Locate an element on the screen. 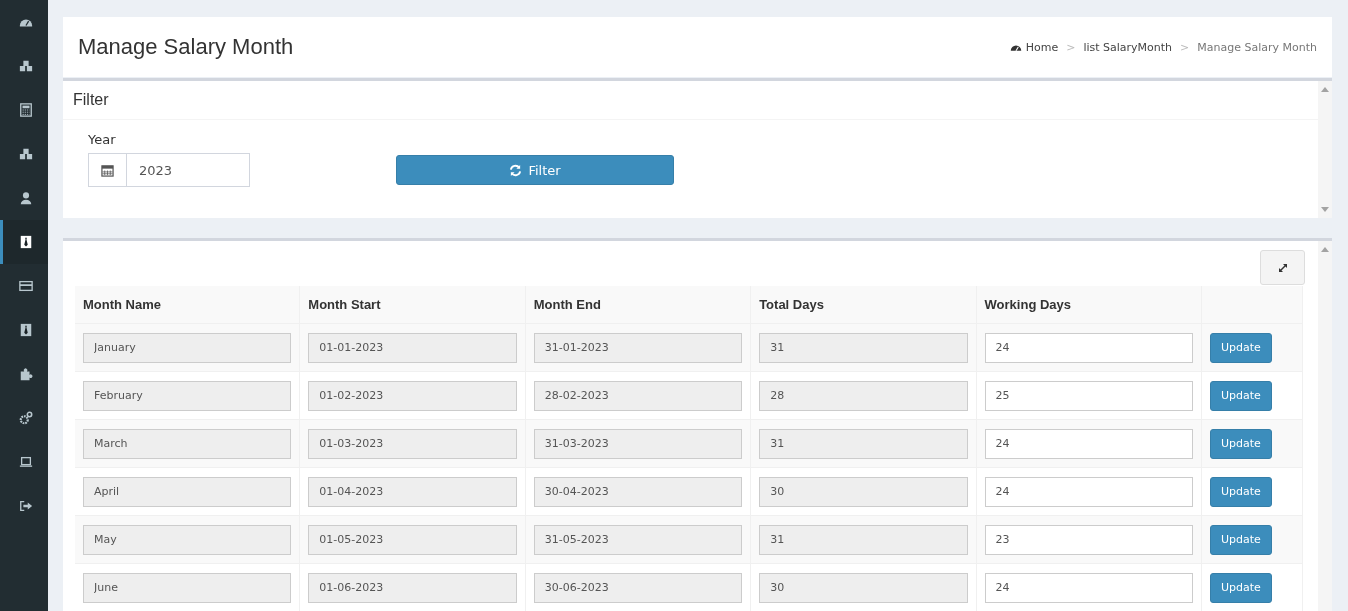 The height and width of the screenshot is (611, 1348). month-start-field: 01-02-2023 is located at coordinates (412, 395).